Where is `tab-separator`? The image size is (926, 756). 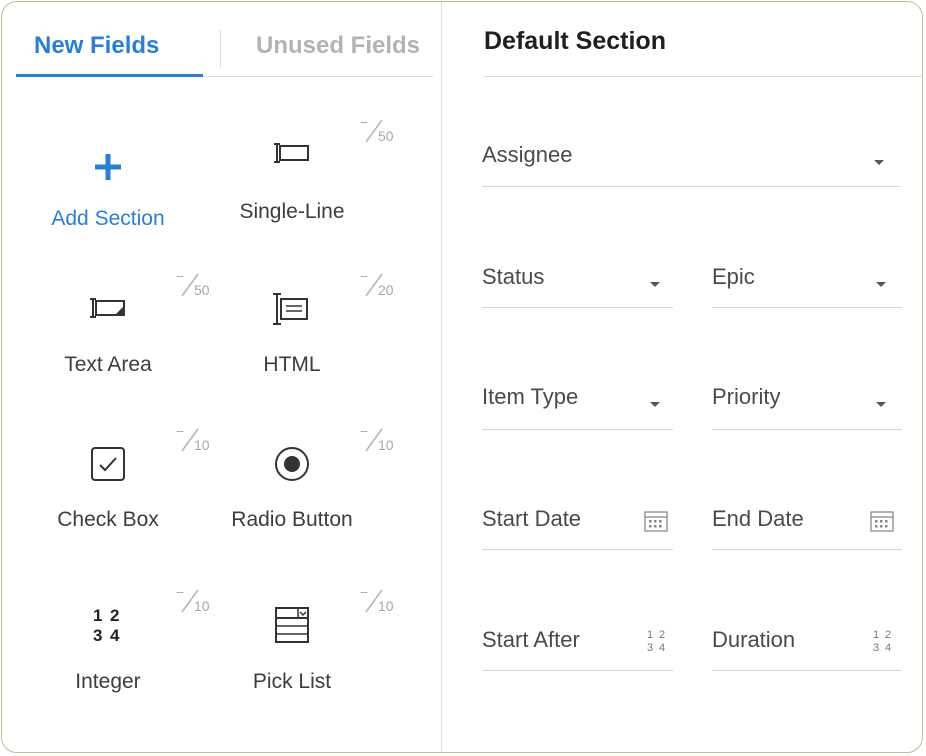
tab-separator is located at coordinates (220, 49).